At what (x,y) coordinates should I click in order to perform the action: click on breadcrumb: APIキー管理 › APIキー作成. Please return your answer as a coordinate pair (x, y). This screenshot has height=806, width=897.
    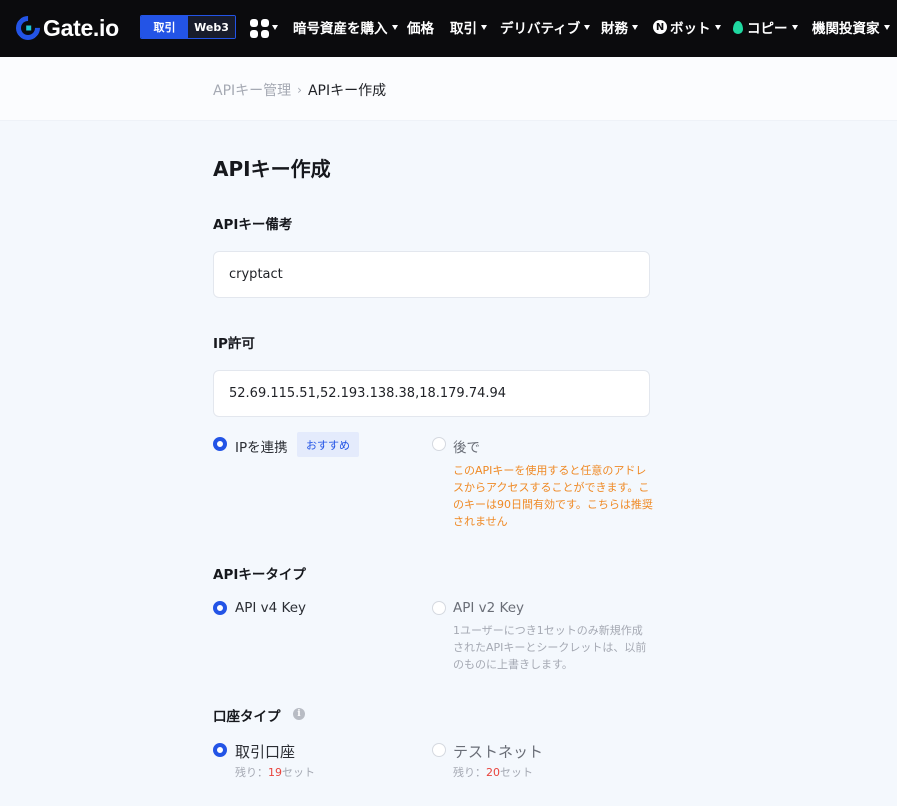
    Looking at the image, I should click on (299, 90).